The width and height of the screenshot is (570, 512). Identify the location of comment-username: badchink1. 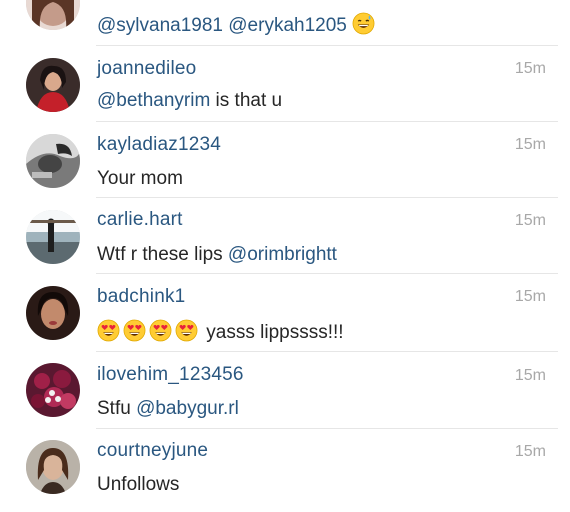
(141, 297).